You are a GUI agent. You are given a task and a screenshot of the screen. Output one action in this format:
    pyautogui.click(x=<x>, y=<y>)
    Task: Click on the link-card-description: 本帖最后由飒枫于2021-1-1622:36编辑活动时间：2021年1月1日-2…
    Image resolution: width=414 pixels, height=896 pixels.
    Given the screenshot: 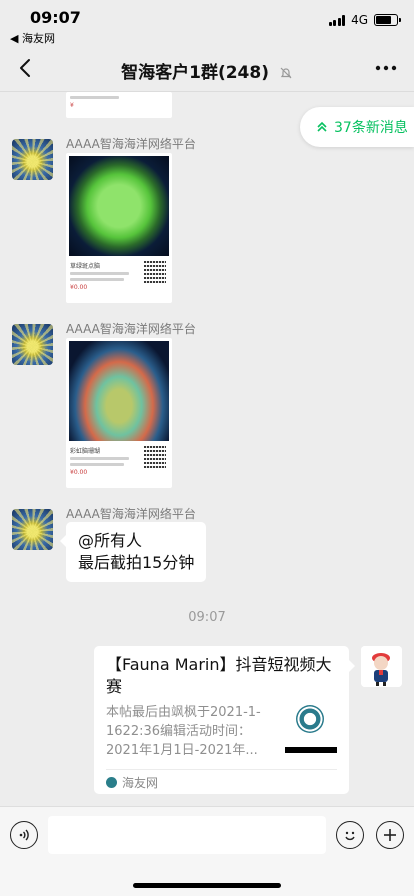 What is the action you would take?
    pyautogui.click(x=183, y=731)
    